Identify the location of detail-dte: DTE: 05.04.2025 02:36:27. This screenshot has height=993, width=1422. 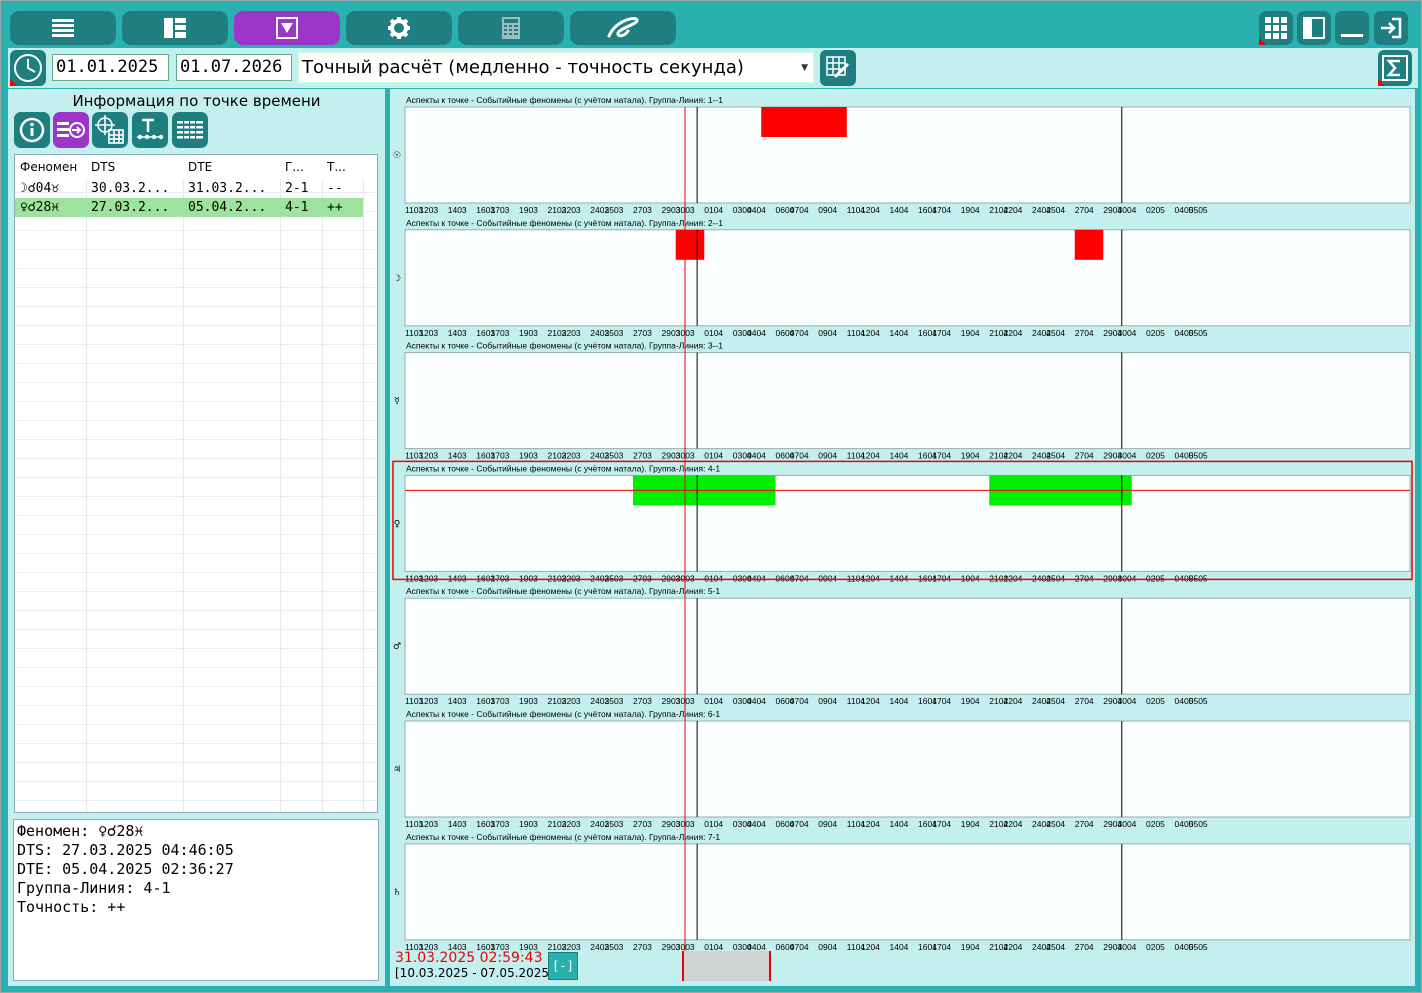
(125, 869).